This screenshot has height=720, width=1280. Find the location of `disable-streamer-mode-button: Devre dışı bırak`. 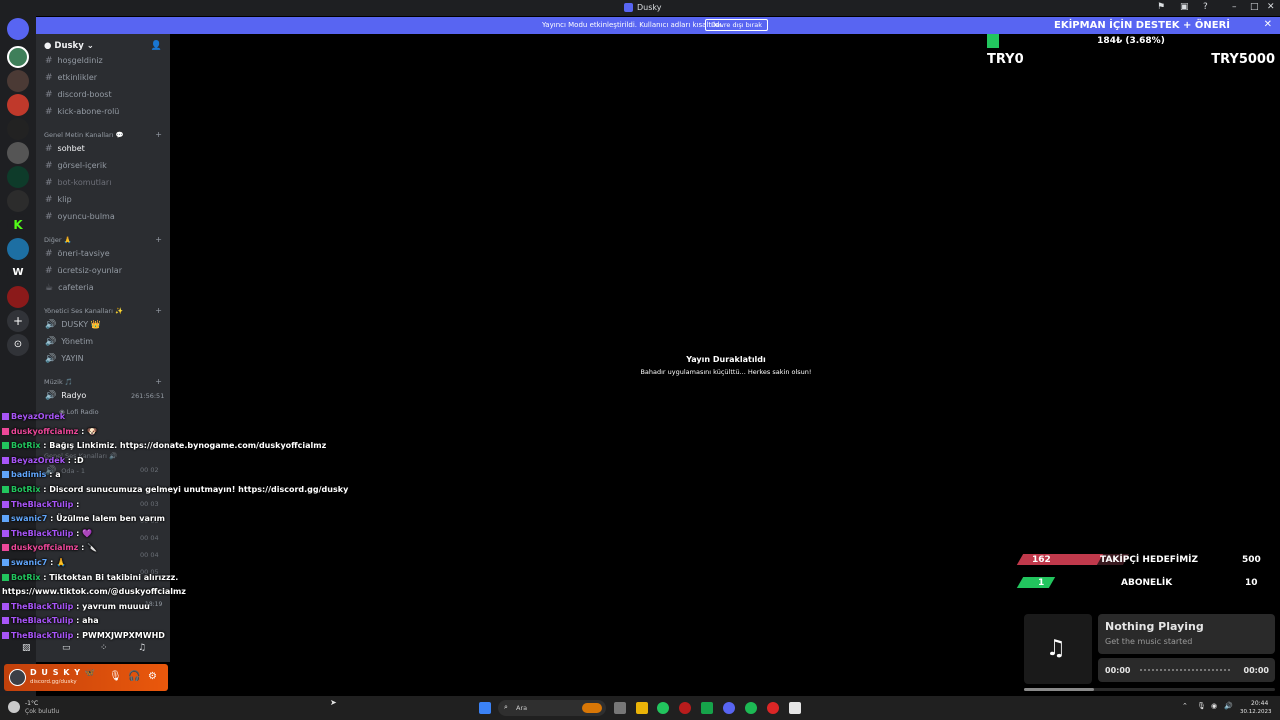

disable-streamer-mode-button: Devre dışı bırak is located at coordinates (736, 25).